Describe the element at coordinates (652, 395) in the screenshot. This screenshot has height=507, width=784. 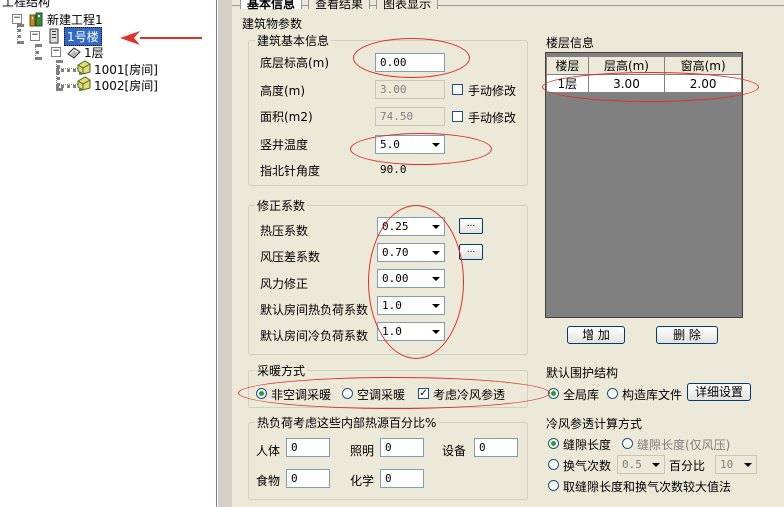
I see `construction-file-label: 构造库文件` at that location.